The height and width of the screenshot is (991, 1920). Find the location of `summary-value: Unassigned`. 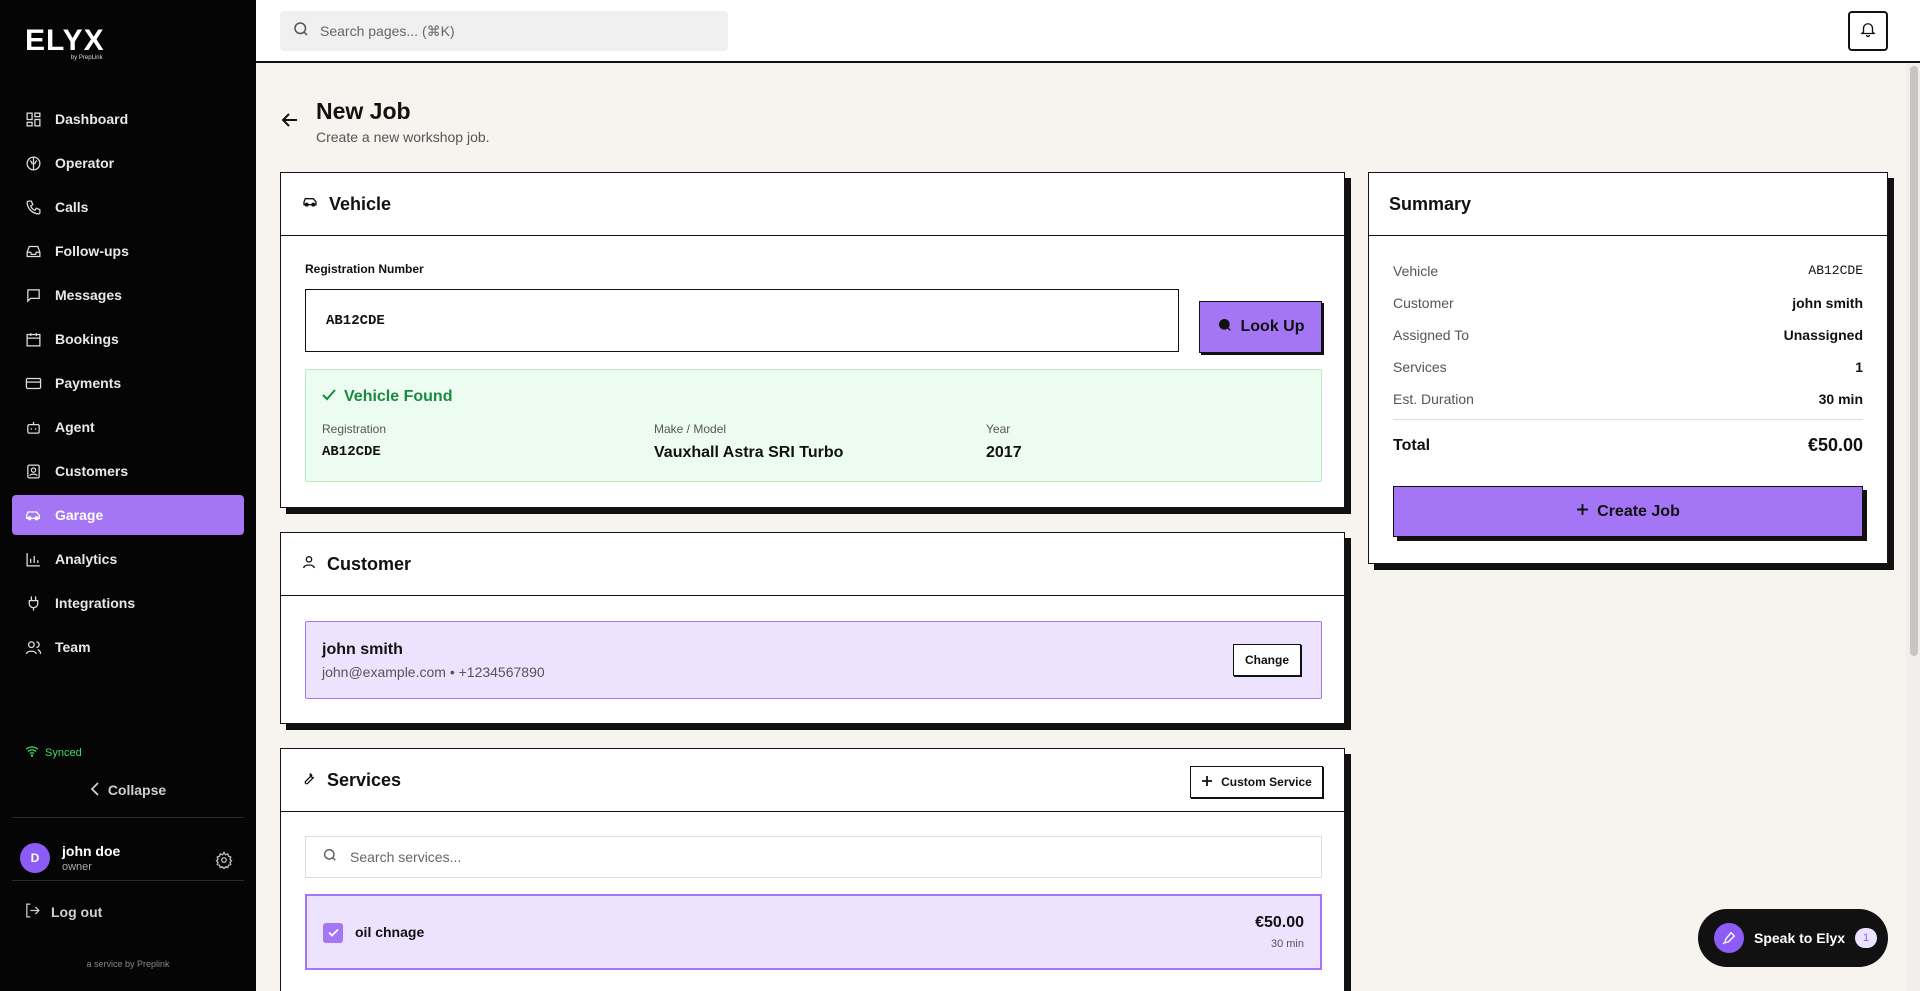

summary-value: Unassigned is located at coordinates (1823, 335).